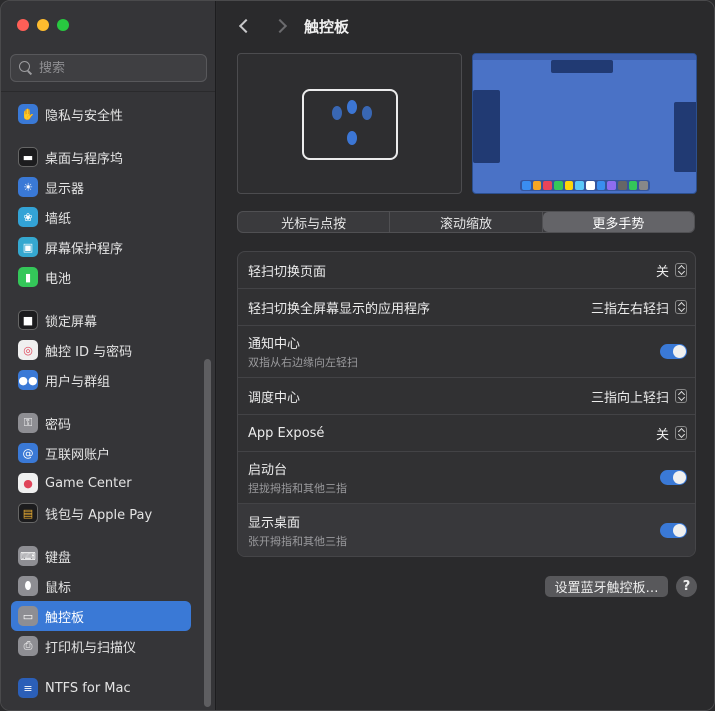  What do you see at coordinates (466, 307) in the screenshot?
I see `setting-row-swipe-fullscreen: 轻扫切换全屏幕显示的应用程序 三指左右轻扫` at bounding box center [466, 307].